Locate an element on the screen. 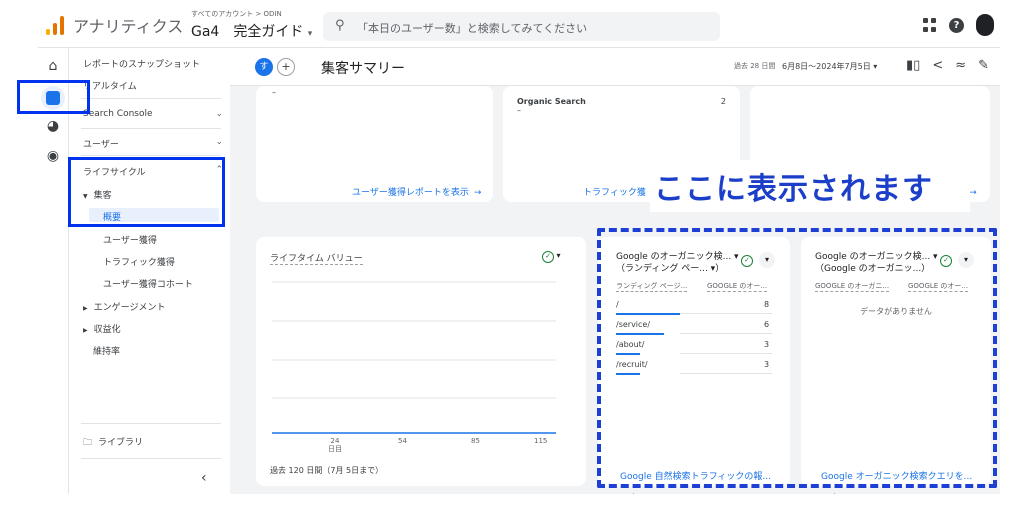 The width and height of the screenshot is (1024, 513). date-range-label: 過去 28 日間 is located at coordinates (754, 66).